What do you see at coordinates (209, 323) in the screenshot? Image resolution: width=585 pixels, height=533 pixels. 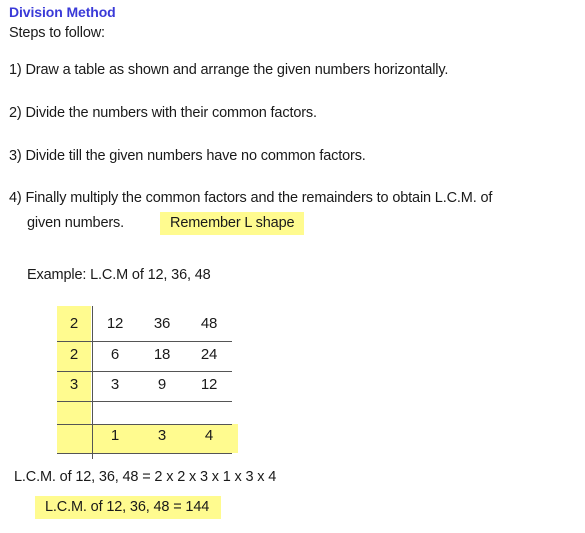 I see `table-cell-r1c3: 48` at bounding box center [209, 323].